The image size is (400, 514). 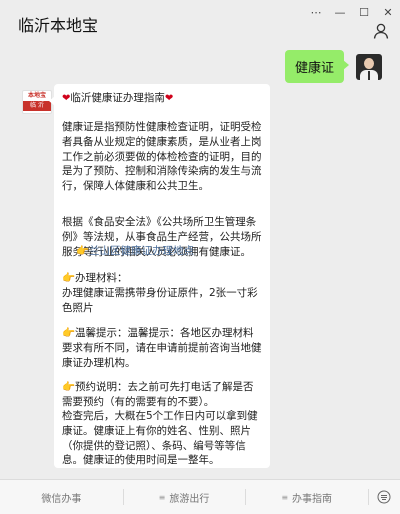 What do you see at coordinates (381, 31) in the screenshot?
I see `person-icon` at bounding box center [381, 31].